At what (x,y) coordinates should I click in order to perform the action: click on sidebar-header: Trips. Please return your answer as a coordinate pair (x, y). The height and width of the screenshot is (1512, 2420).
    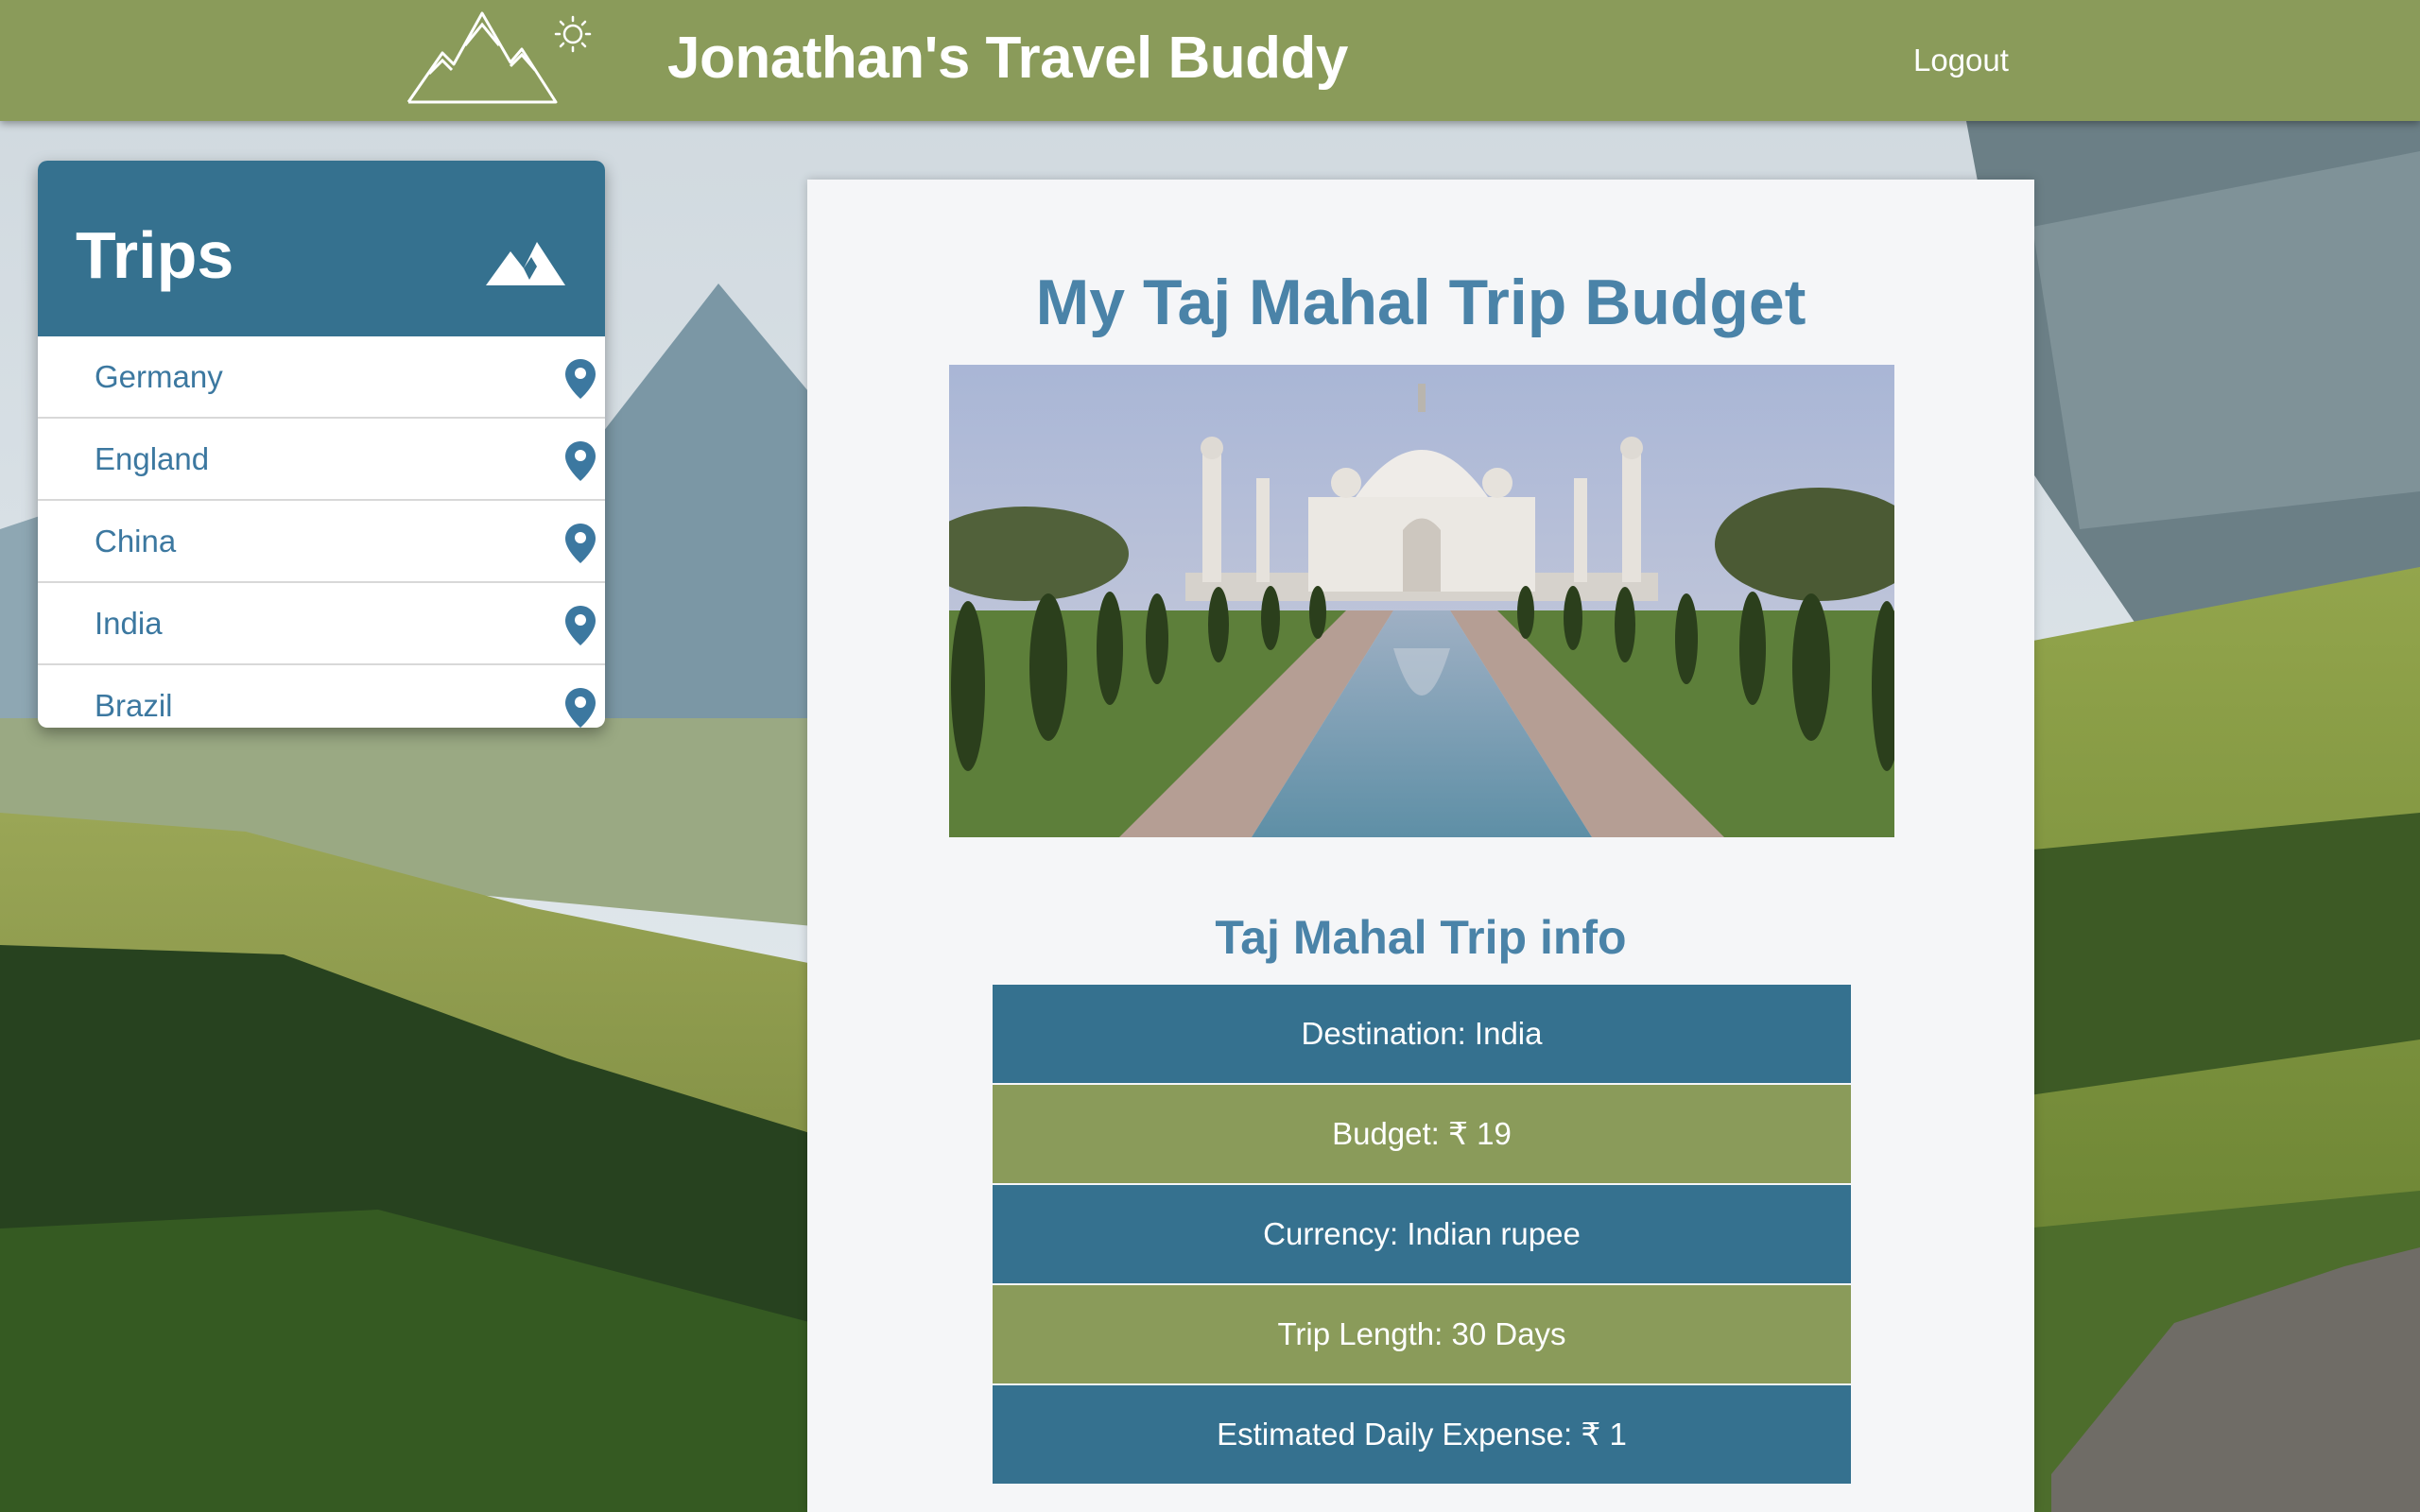
    Looking at the image, I should click on (321, 248).